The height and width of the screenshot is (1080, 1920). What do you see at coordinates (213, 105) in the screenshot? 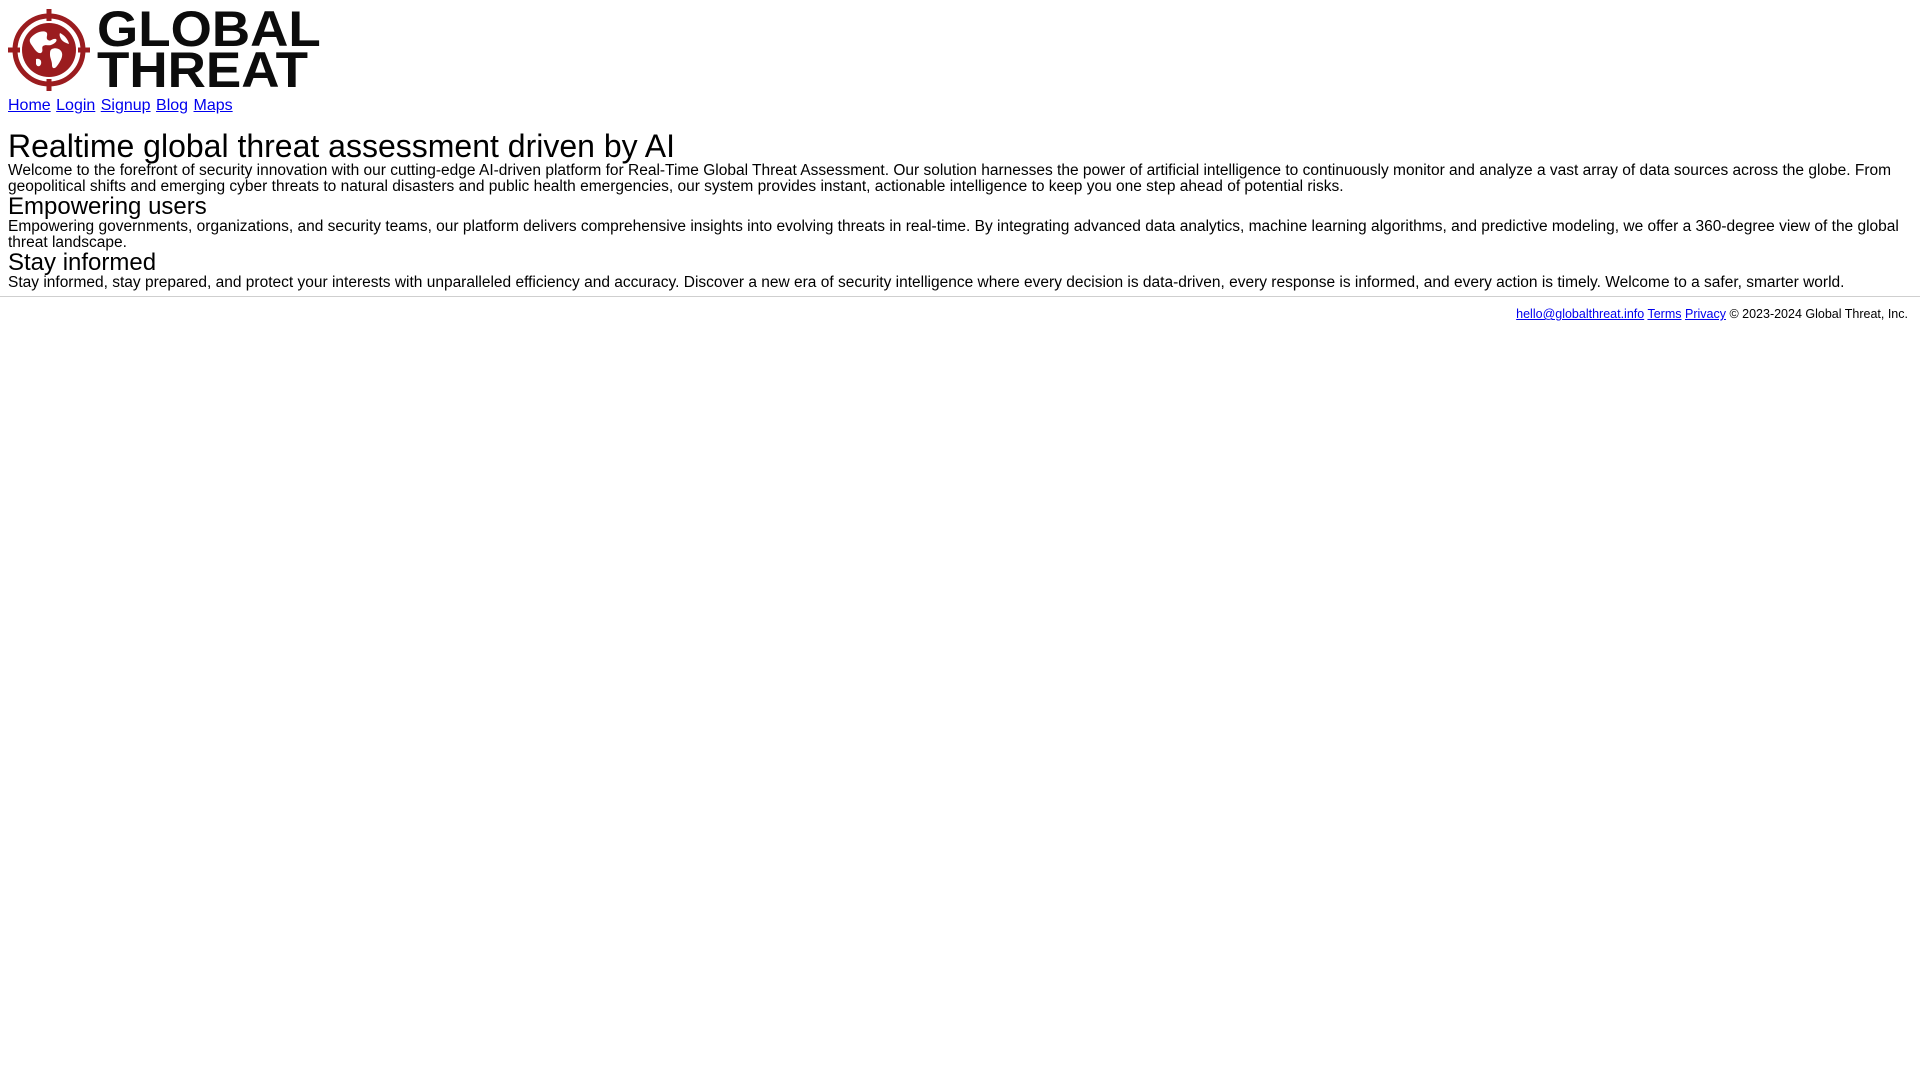
I see `nav-link-maps: Maps` at bounding box center [213, 105].